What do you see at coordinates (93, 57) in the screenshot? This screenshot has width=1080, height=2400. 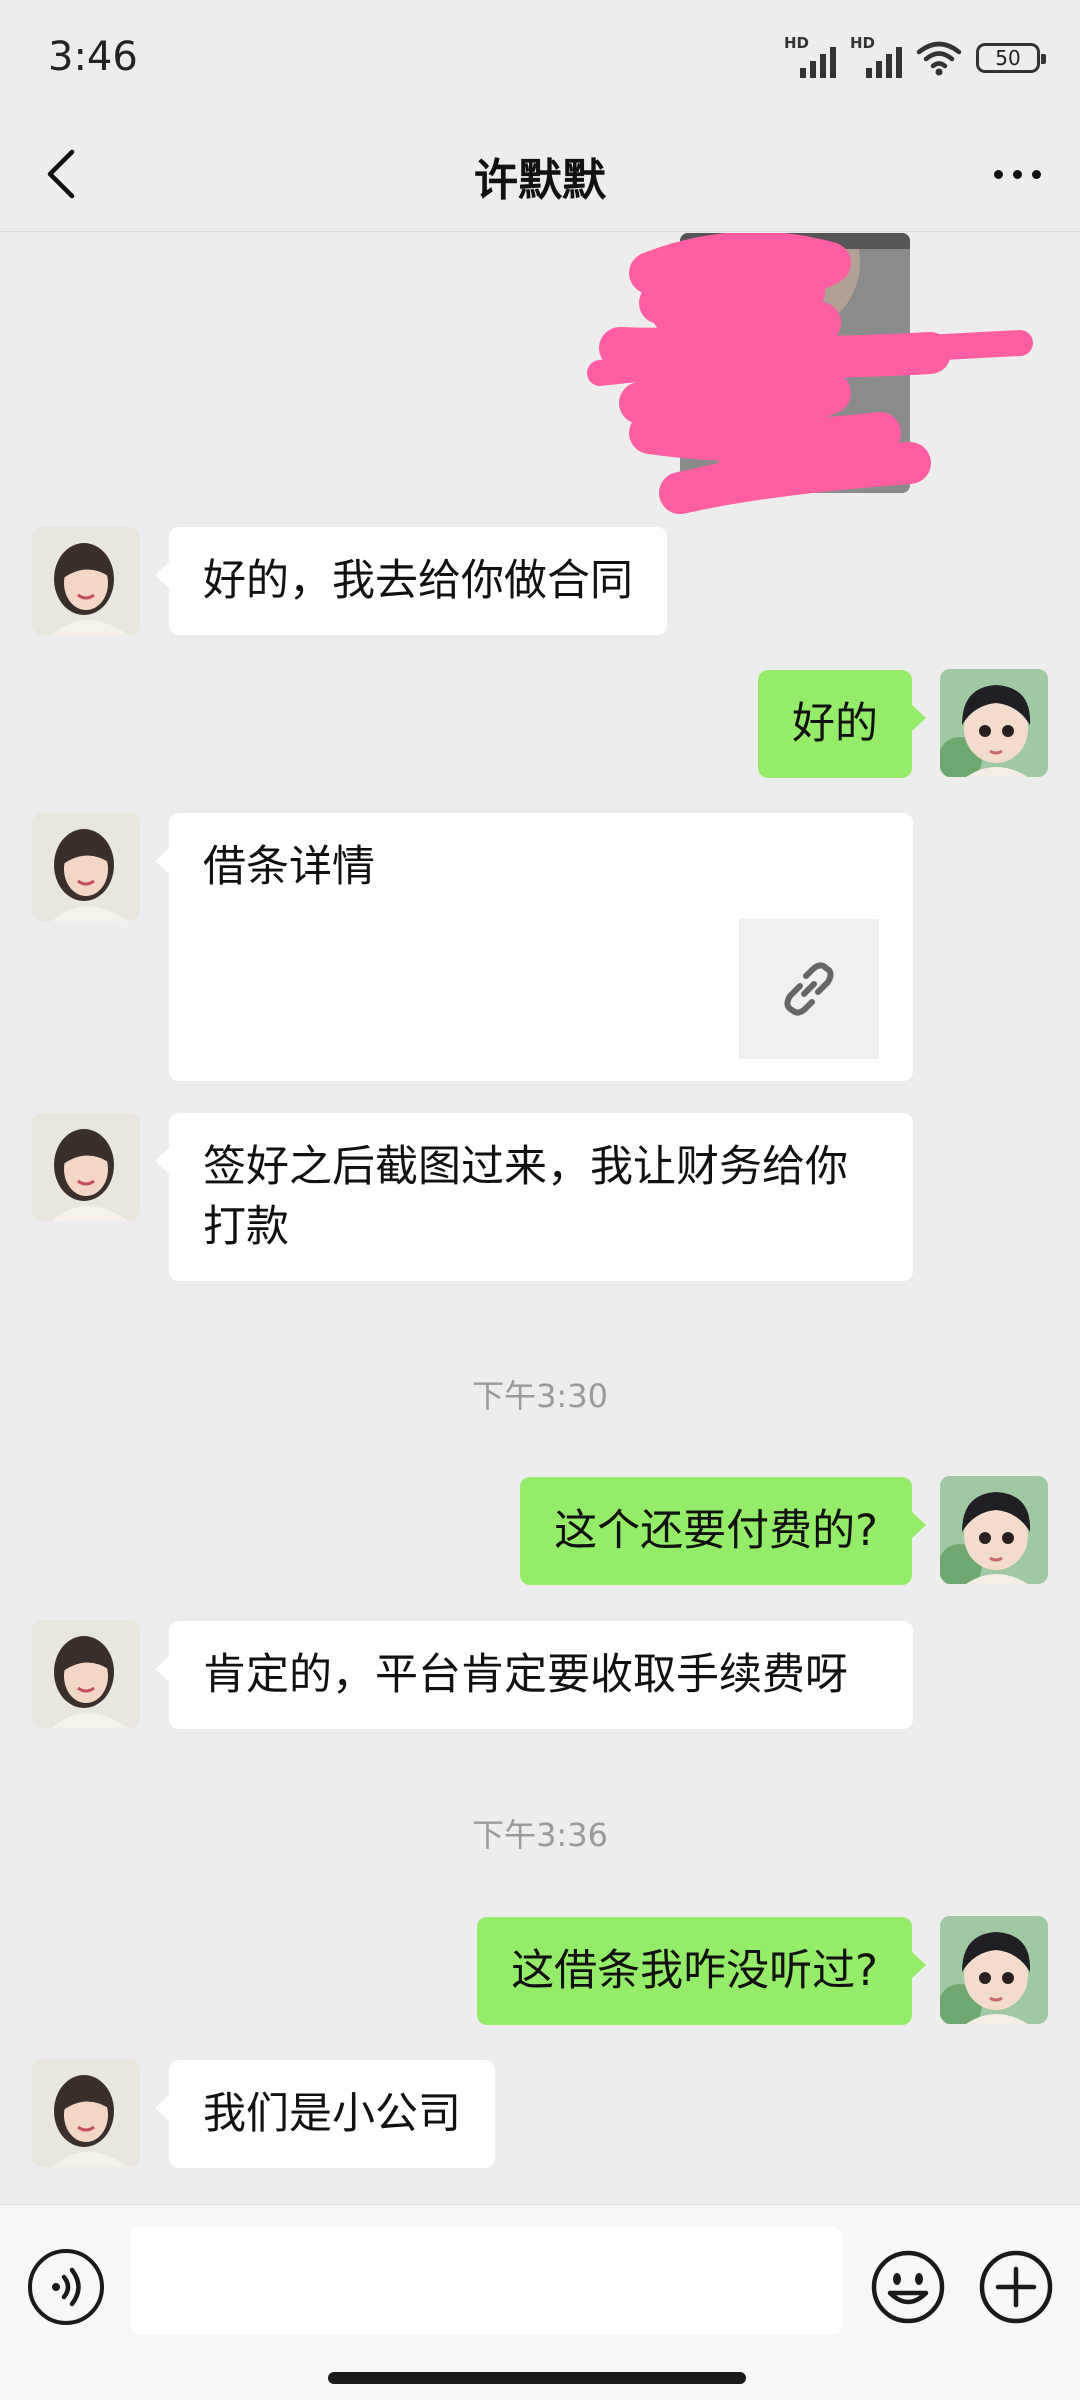 I see `status-time: 3:46` at bounding box center [93, 57].